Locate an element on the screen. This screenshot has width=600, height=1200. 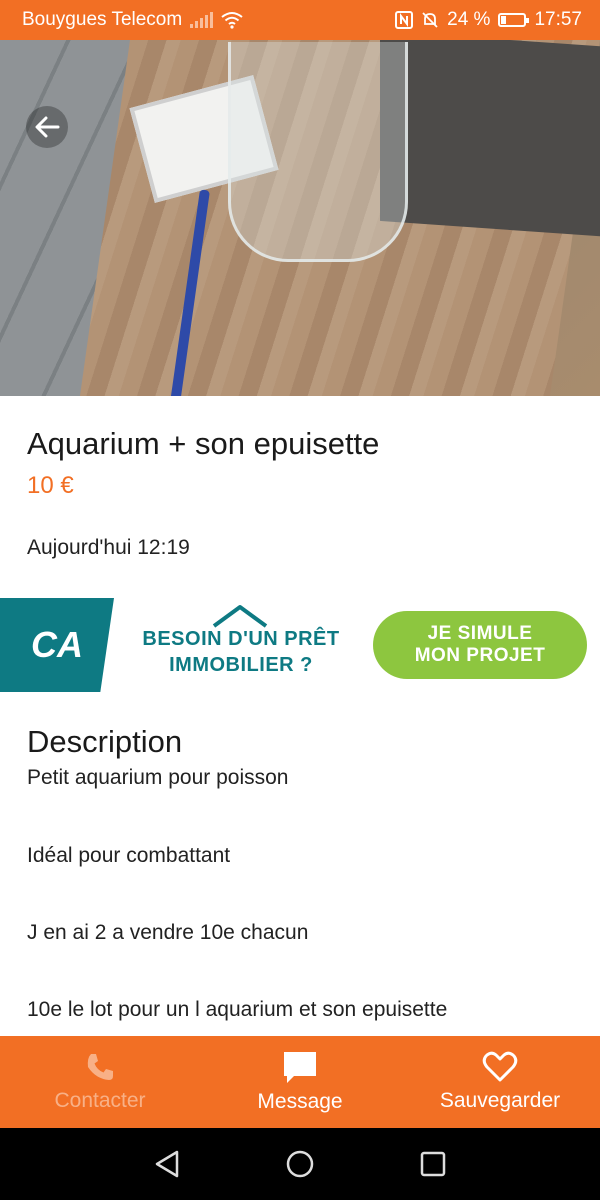
ad-cta-button: JE SIMULE MON PROJET is located at coordinates (480, 645).